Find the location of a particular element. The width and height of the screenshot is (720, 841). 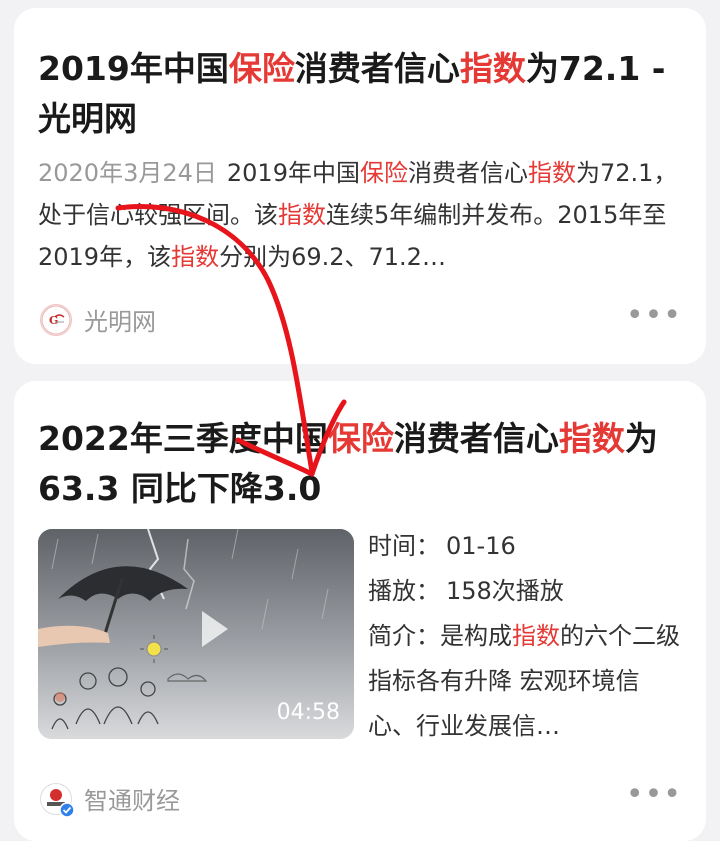

result-source: 智通财经 is located at coordinates (110, 799).